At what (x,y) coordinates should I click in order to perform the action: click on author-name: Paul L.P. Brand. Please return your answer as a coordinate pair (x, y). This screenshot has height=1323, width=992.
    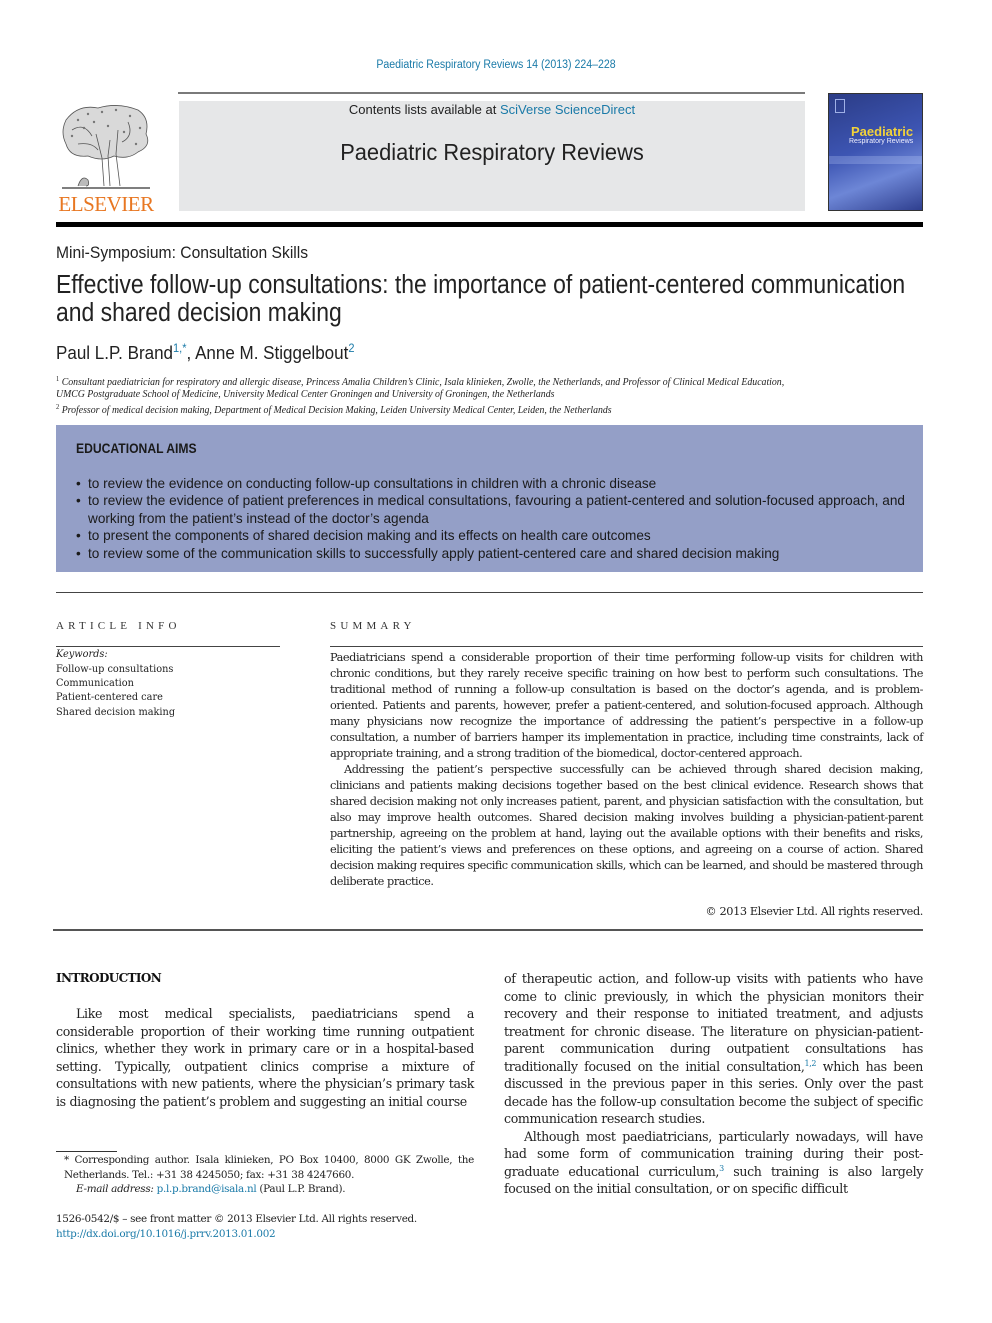
    Looking at the image, I should click on (114, 352).